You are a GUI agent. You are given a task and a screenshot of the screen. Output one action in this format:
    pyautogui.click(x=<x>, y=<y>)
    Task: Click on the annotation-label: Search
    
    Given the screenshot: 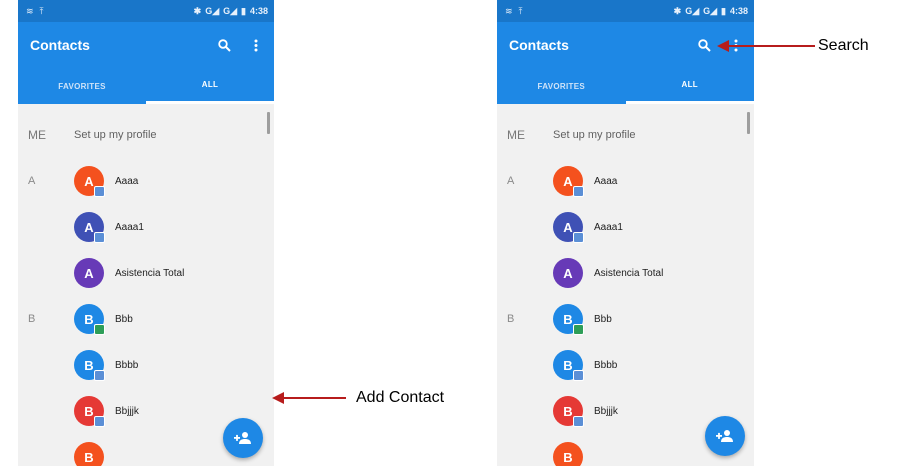 What is the action you would take?
    pyautogui.click(x=843, y=45)
    